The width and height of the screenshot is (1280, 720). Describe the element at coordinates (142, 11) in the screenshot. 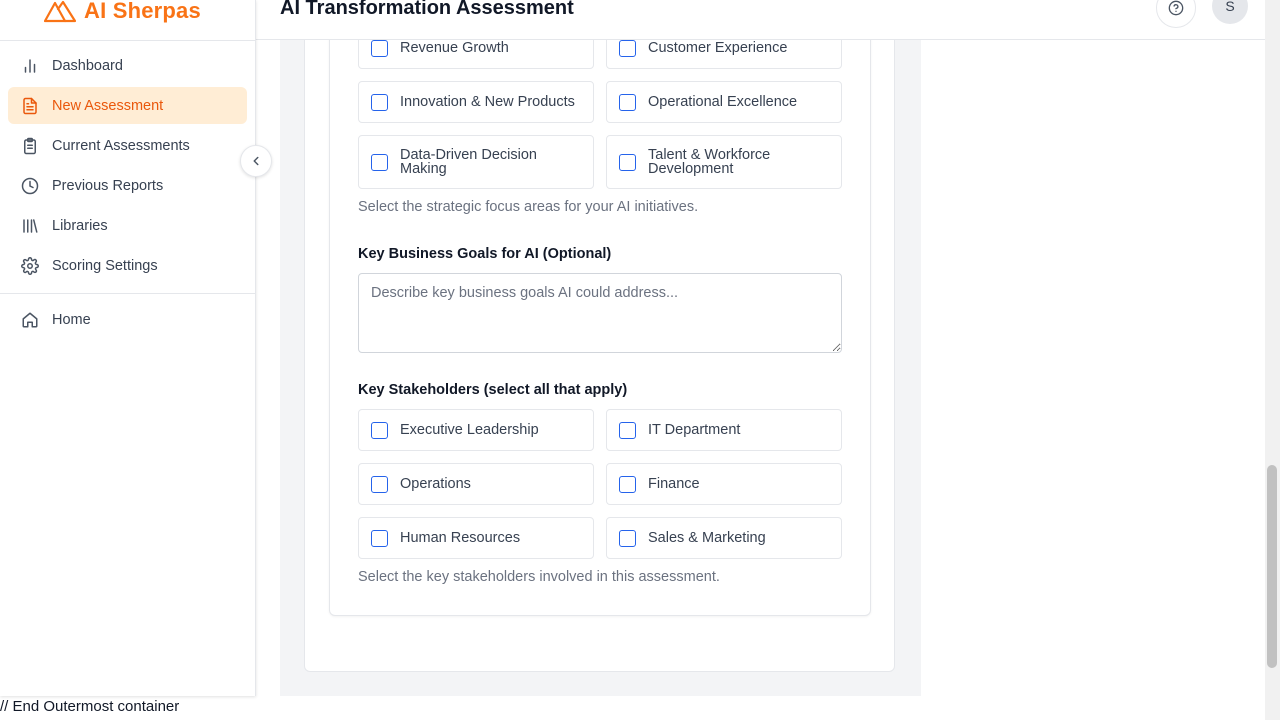

I see `brand-name: AI Sherpas` at that location.